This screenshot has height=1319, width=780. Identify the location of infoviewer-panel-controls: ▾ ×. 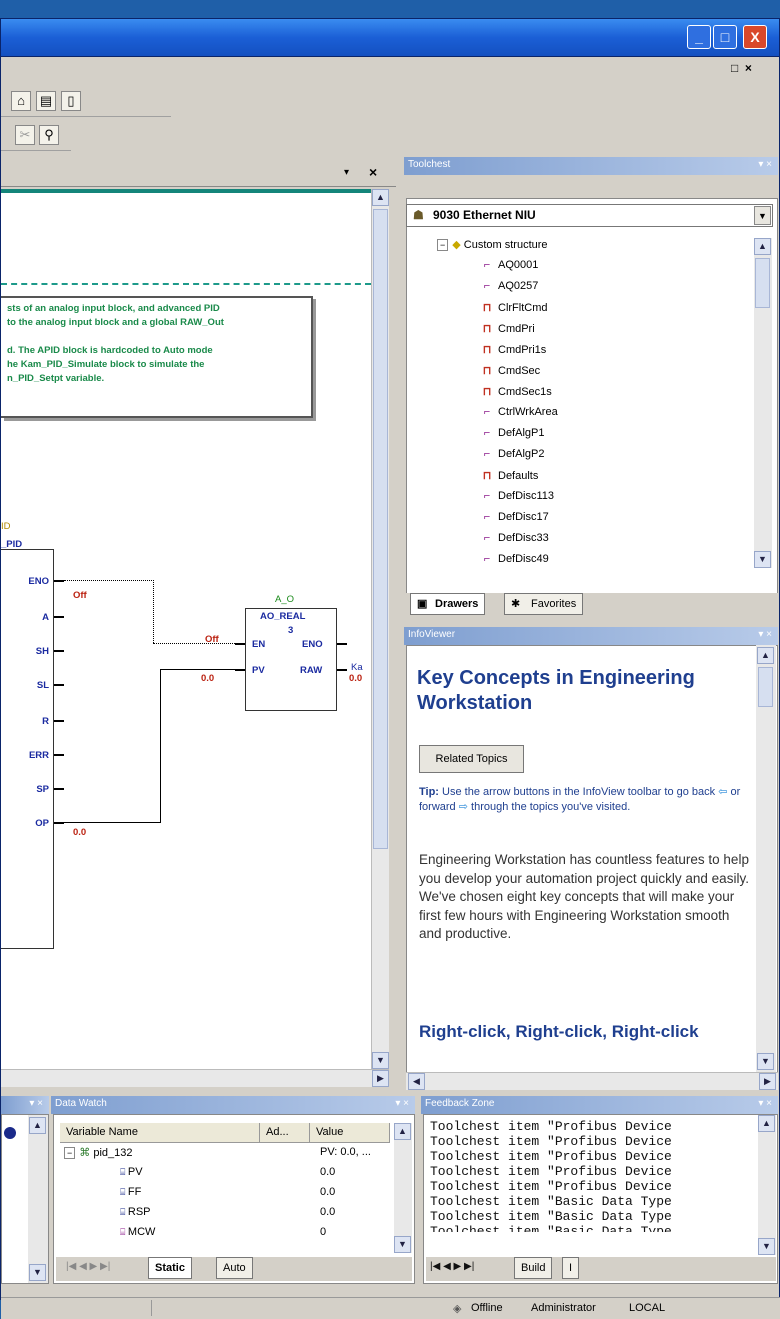
(765, 634).